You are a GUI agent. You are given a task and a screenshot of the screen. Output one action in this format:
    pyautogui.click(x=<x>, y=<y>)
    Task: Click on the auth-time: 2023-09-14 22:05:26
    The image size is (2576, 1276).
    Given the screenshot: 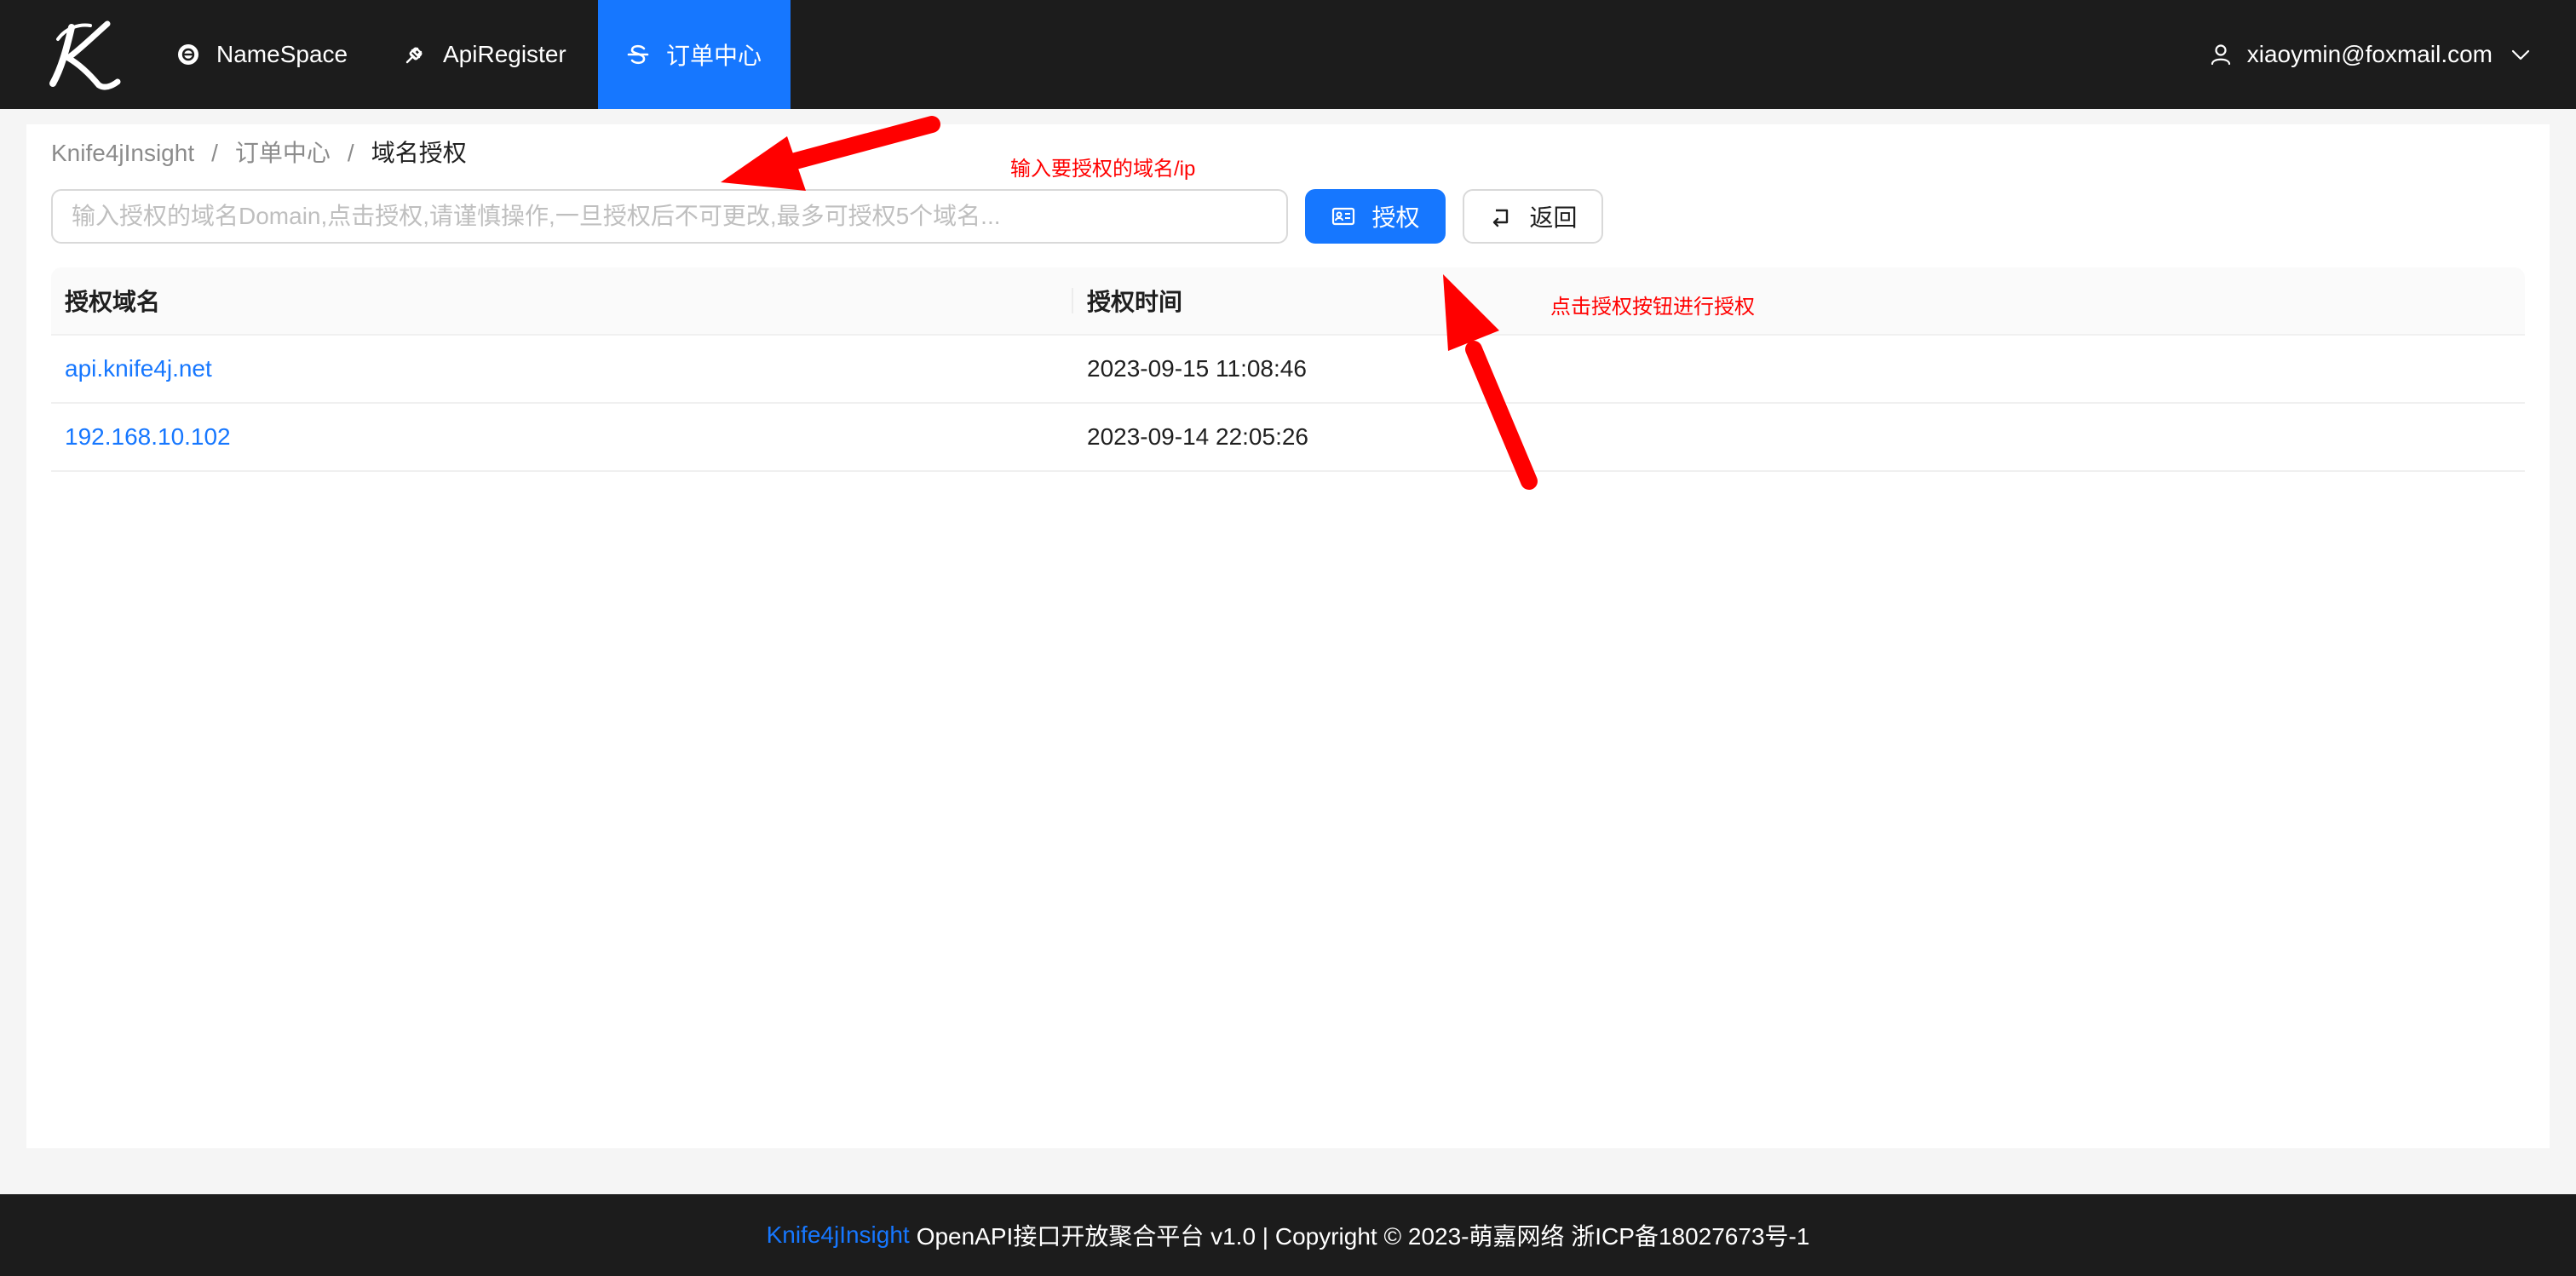 What is the action you would take?
    pyautogui.click(x=1197, y=436)
    